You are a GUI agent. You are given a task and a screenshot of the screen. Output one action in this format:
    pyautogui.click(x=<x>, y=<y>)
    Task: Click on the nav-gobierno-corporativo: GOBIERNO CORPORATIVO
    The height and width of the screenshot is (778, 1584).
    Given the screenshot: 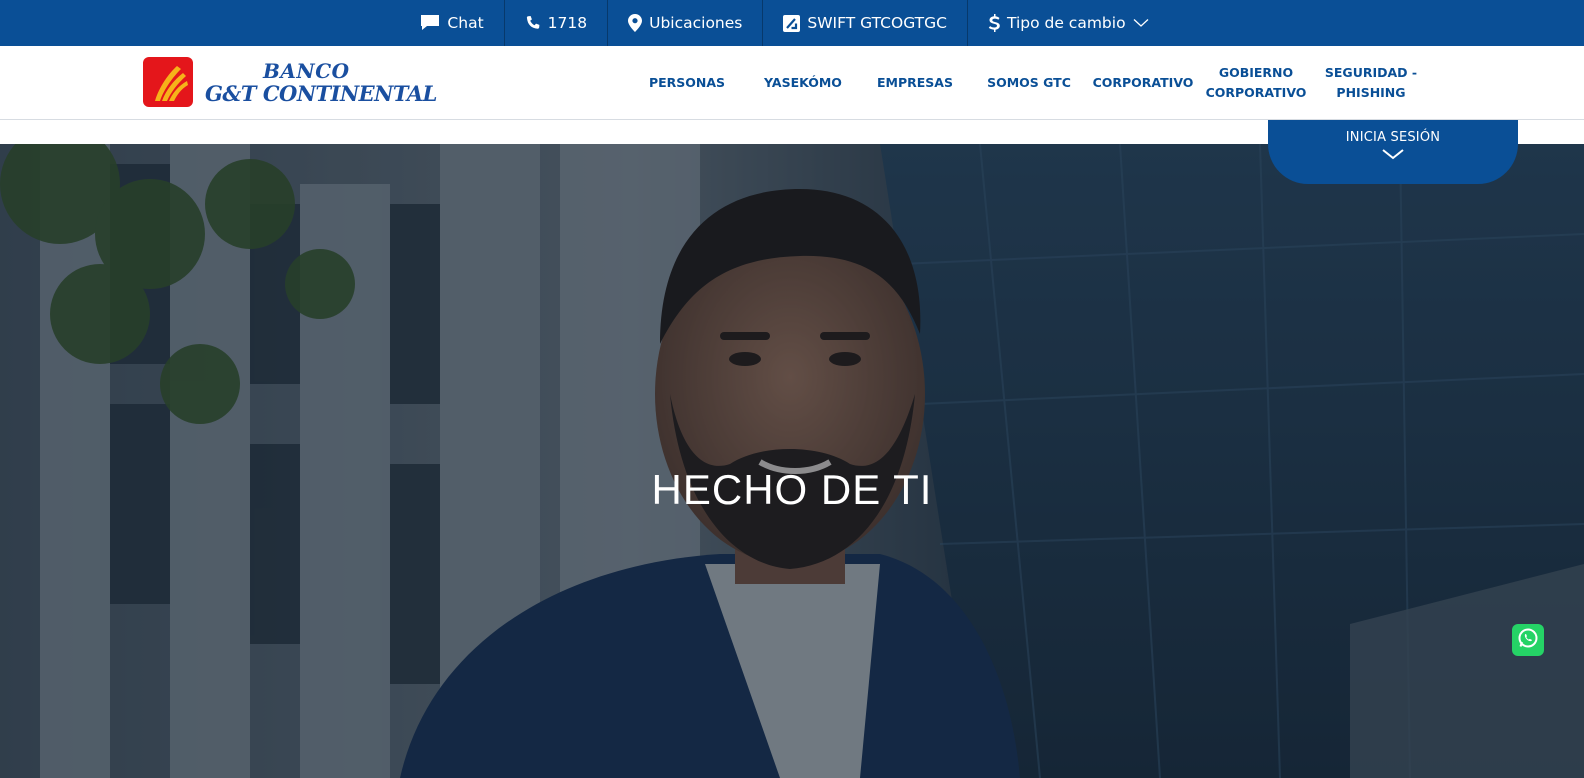 What is the action you would take?
    pyautogui.click(x=1256, y=83)
    